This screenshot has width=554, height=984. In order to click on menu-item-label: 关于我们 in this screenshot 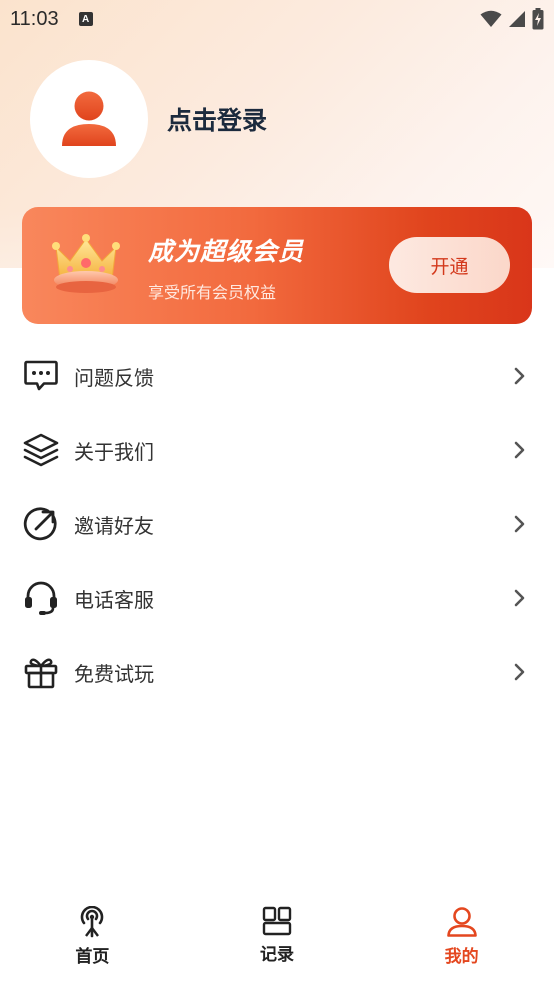, I will do `click(114, 451)`.